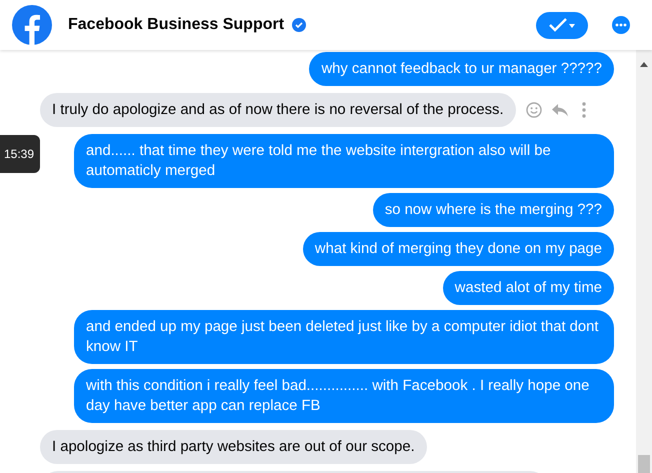 This screenshot has width=652, height=473. I want to click on sent-message: so now where is the merging ???, so click(493, 210).